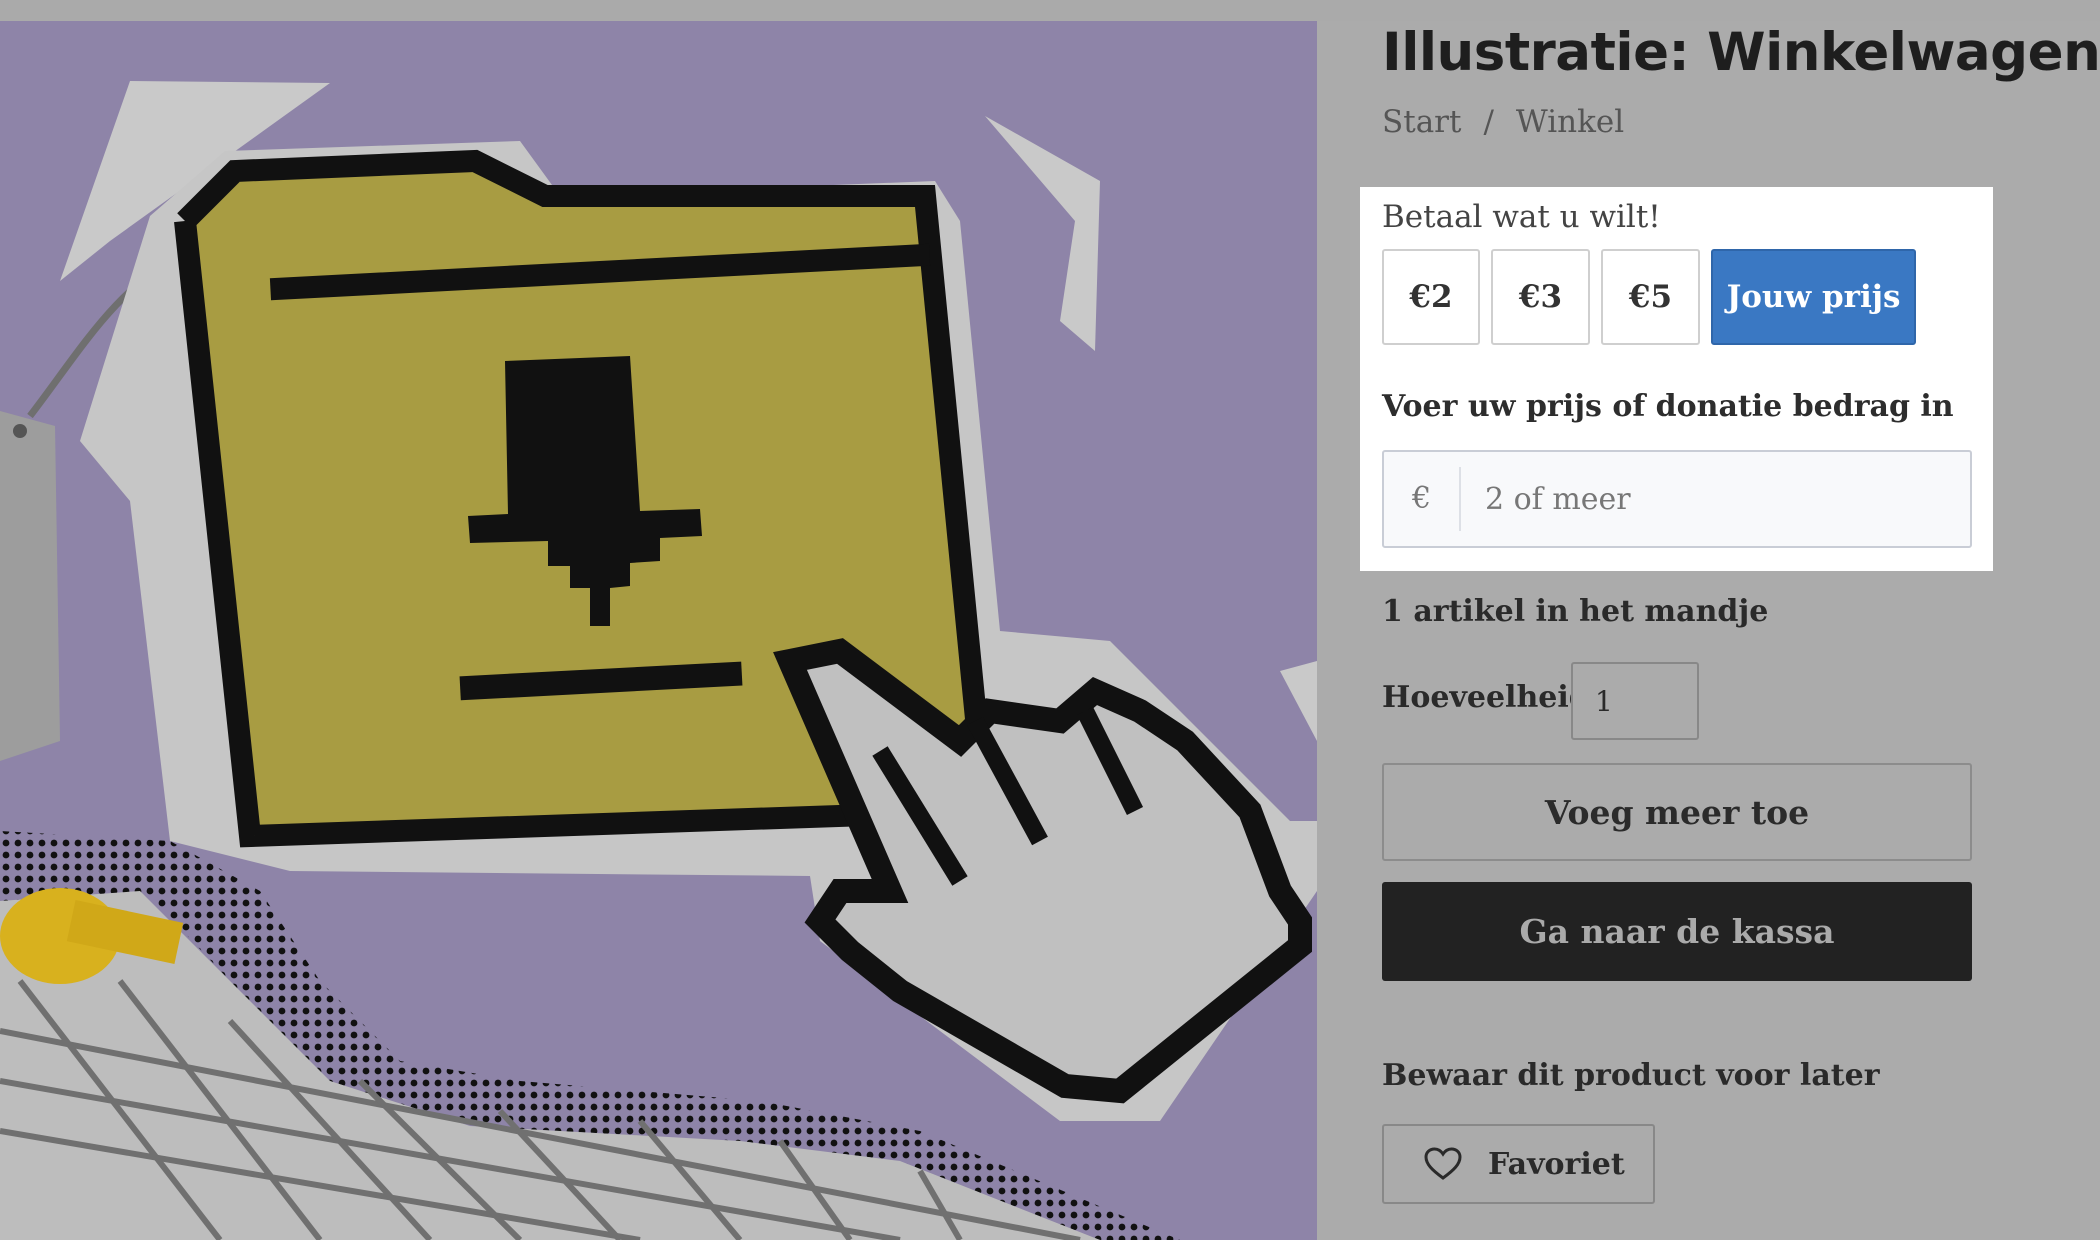 This screenshot has height=1240, width=2100. I want to click on currency-symbol: €, so click(1422, 499).